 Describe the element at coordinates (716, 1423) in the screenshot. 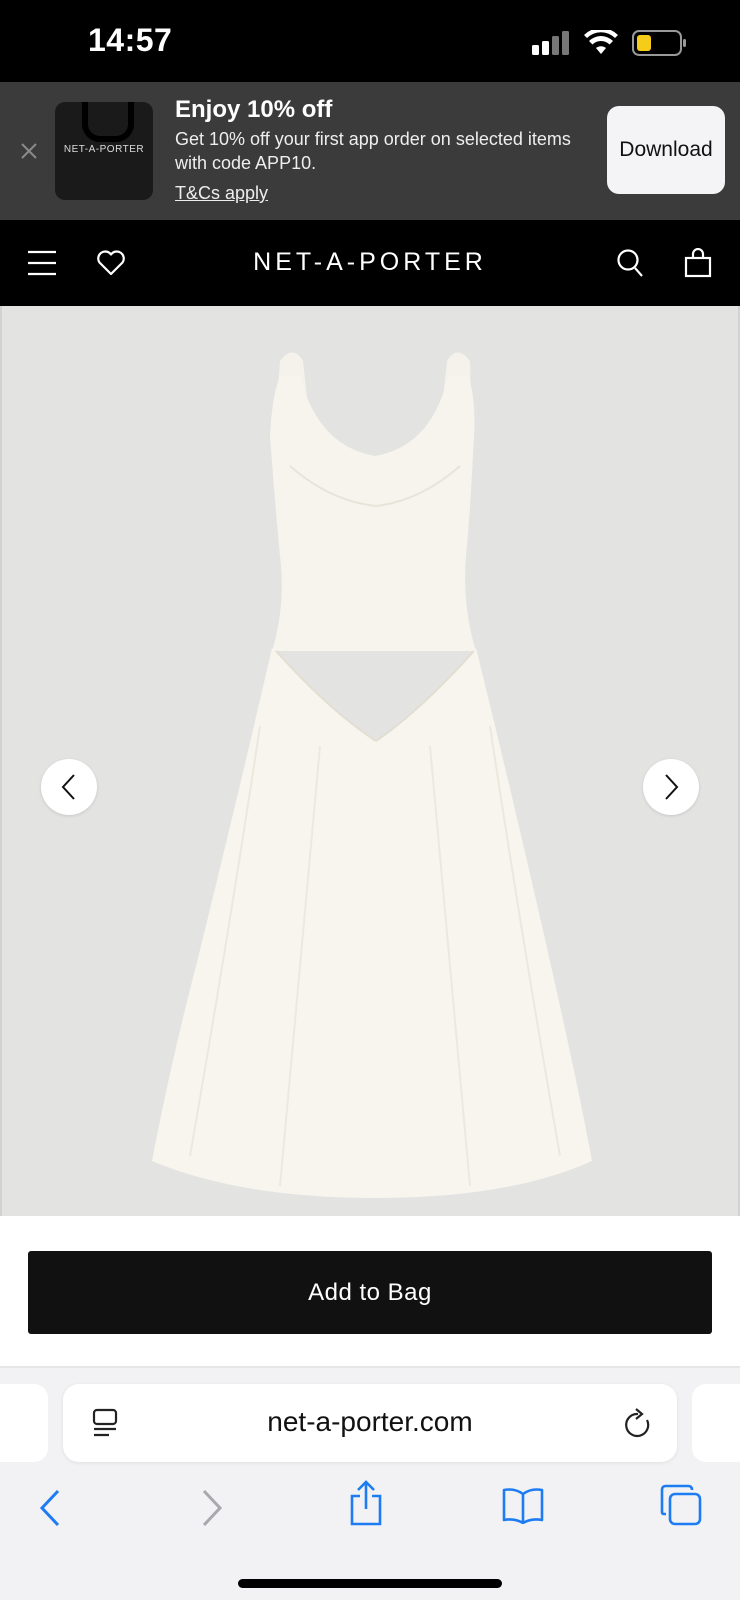

I see `next-tab-peek` at that location.